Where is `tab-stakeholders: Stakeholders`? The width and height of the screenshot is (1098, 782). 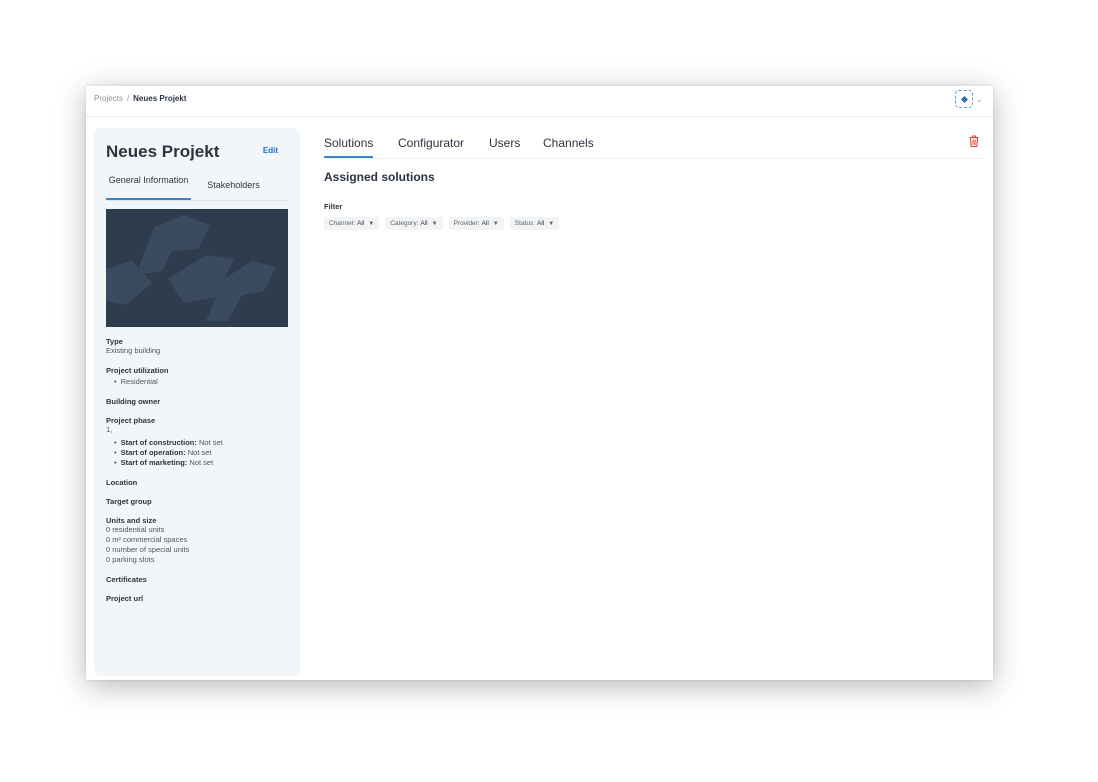 tab-stakeholders: Stakeholders is located at coordinates (233, 187).